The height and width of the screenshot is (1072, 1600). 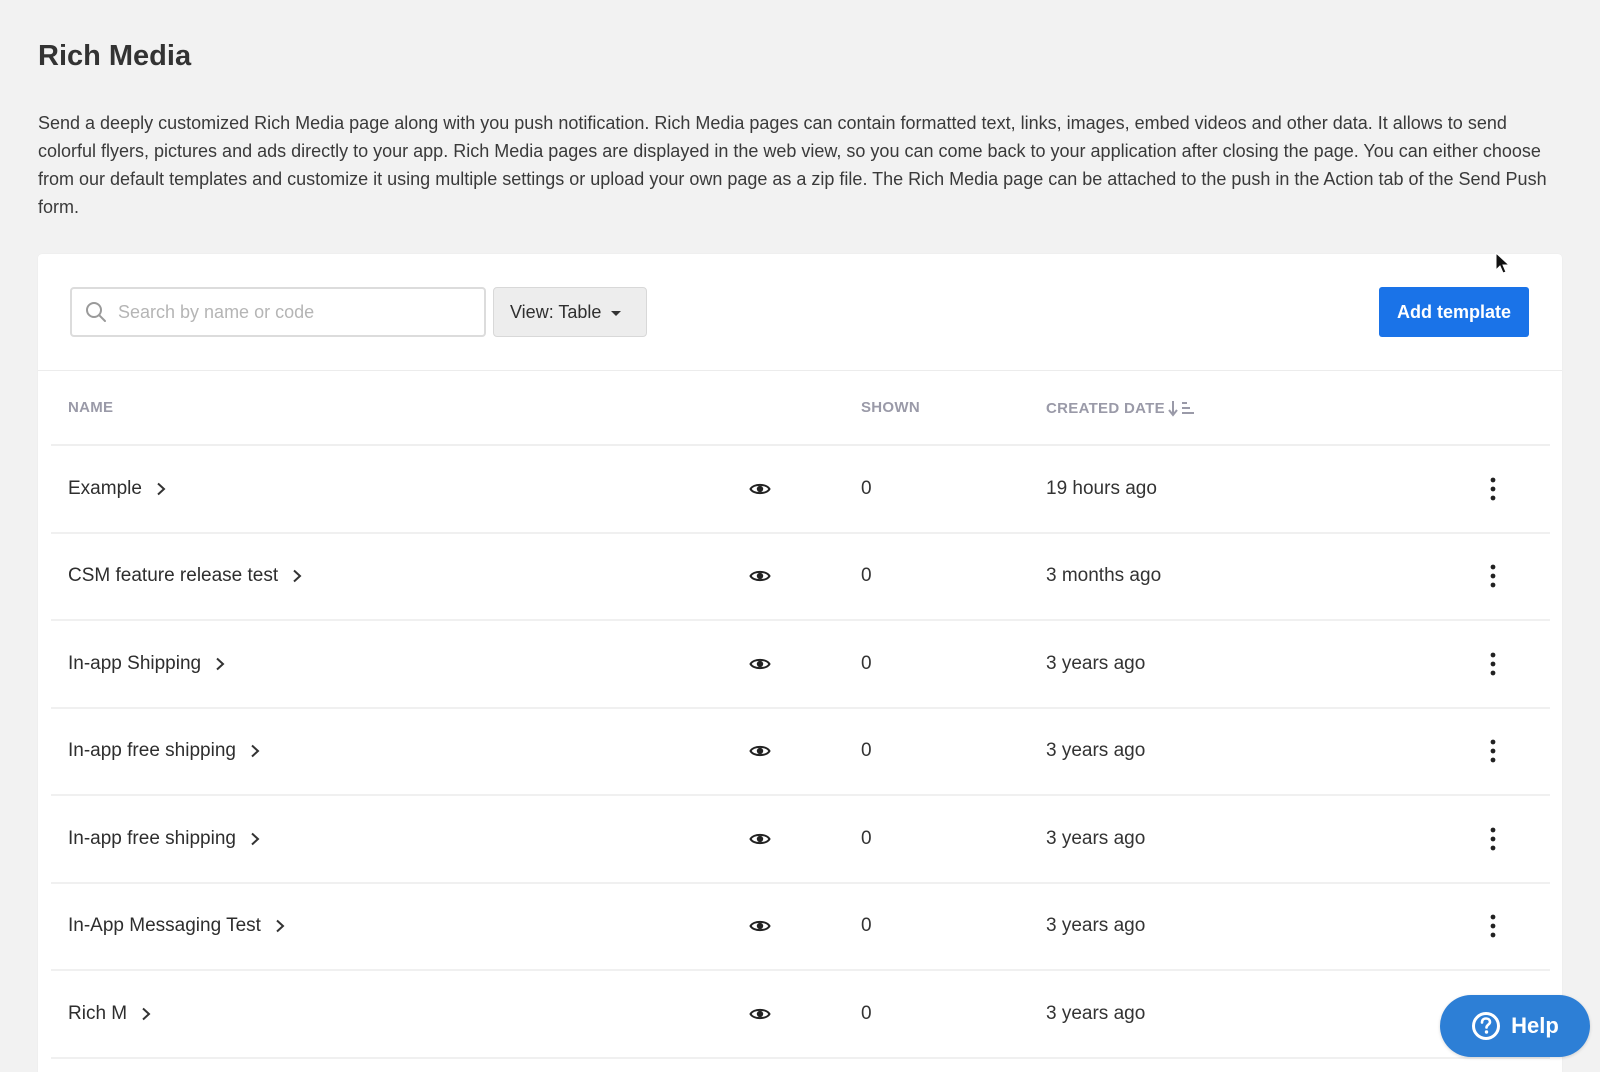 I want to click on view-select: View: Table, so click(x=570, y=312).